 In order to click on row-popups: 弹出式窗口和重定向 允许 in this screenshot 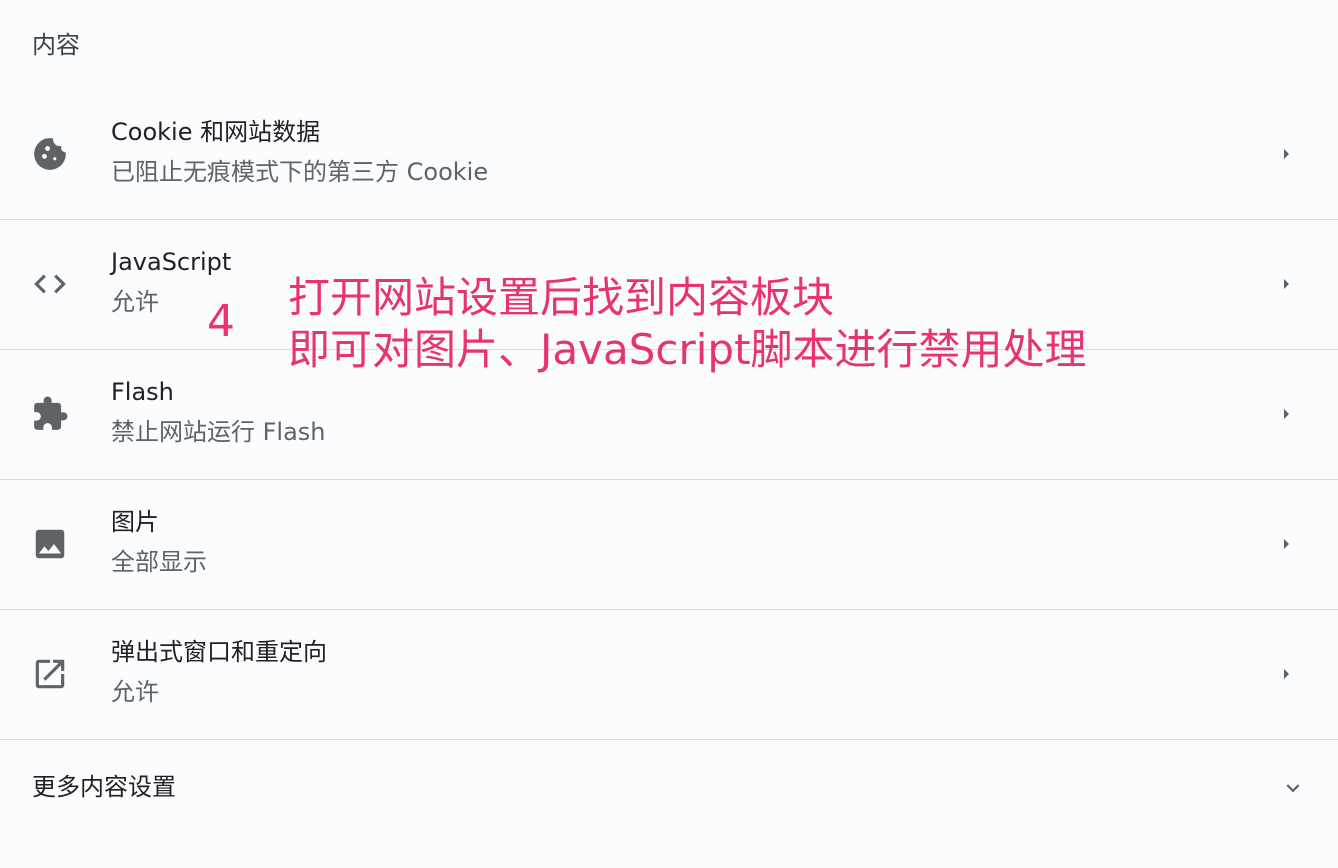, I will do `click(669, 675)`.